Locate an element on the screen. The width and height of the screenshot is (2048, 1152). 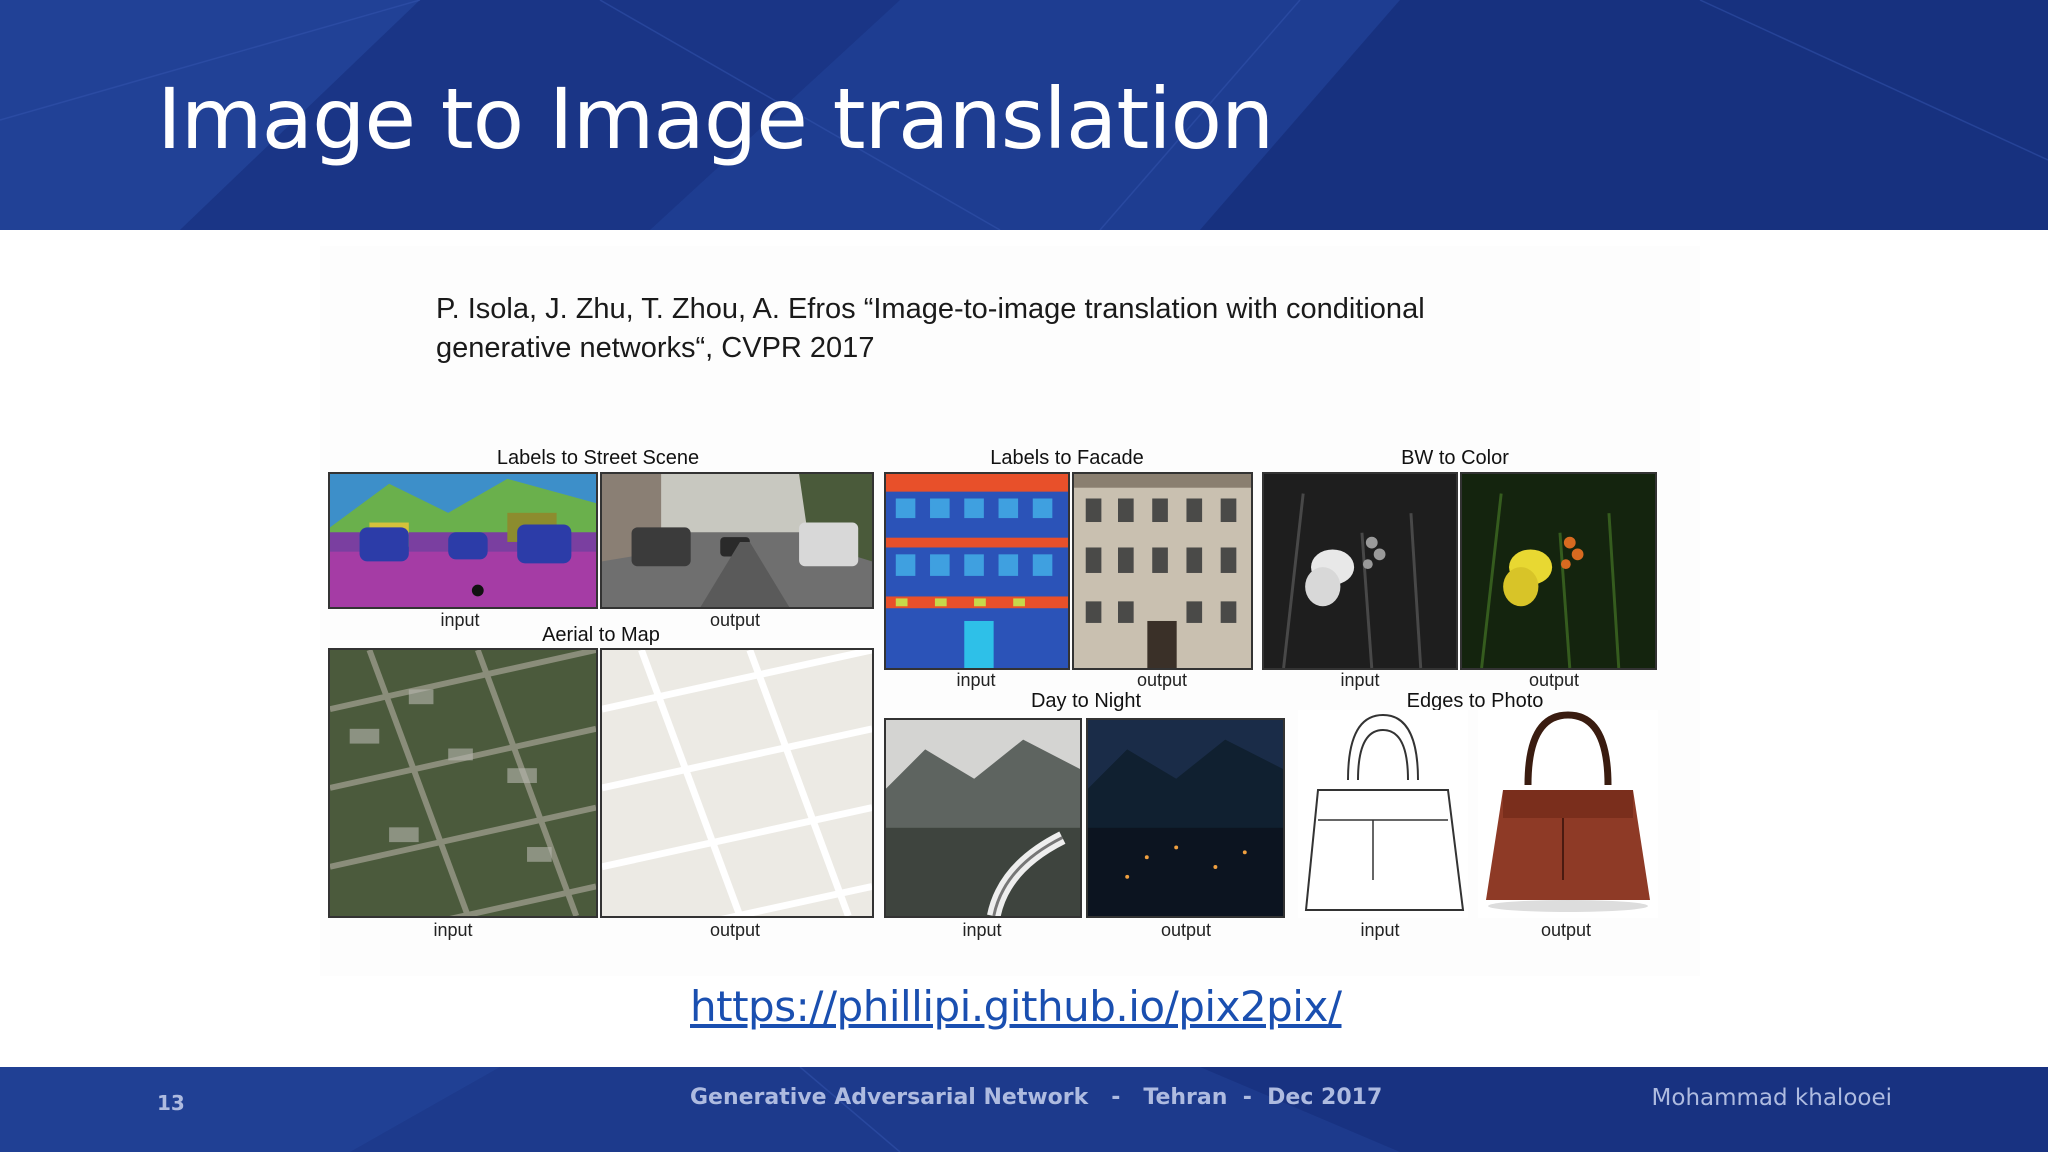
night-output-caption: output is located at coordinates (1186, 930).